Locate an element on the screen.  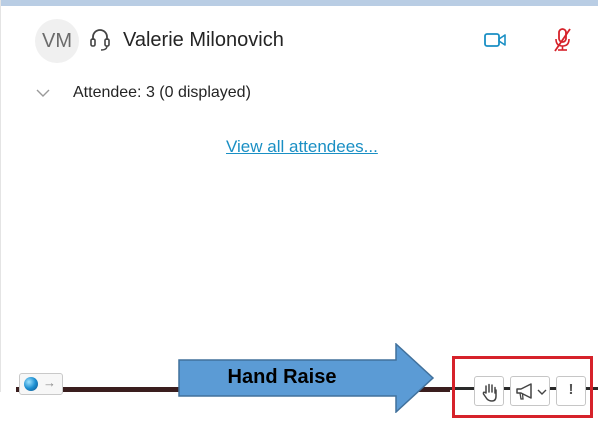
hand-raise-button is located at coordinates (489, 391).